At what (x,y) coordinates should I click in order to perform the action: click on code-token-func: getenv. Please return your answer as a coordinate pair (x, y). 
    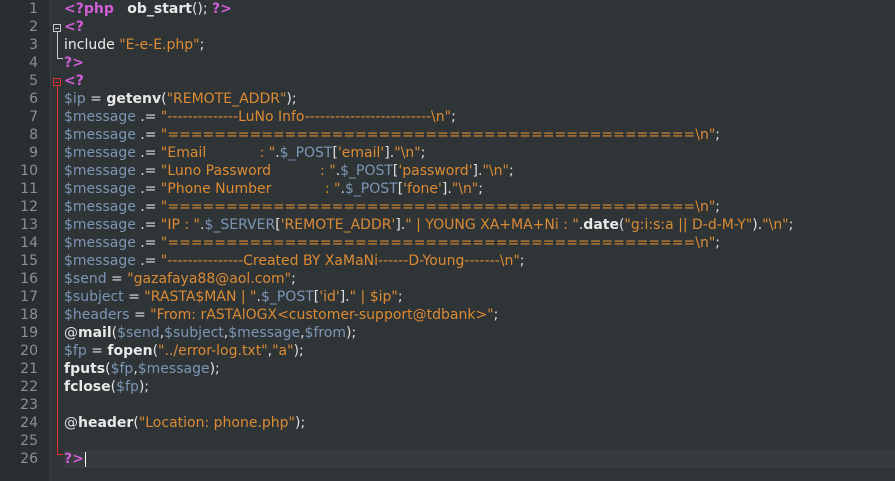
    Looking at the image, I should click on (134, 99).